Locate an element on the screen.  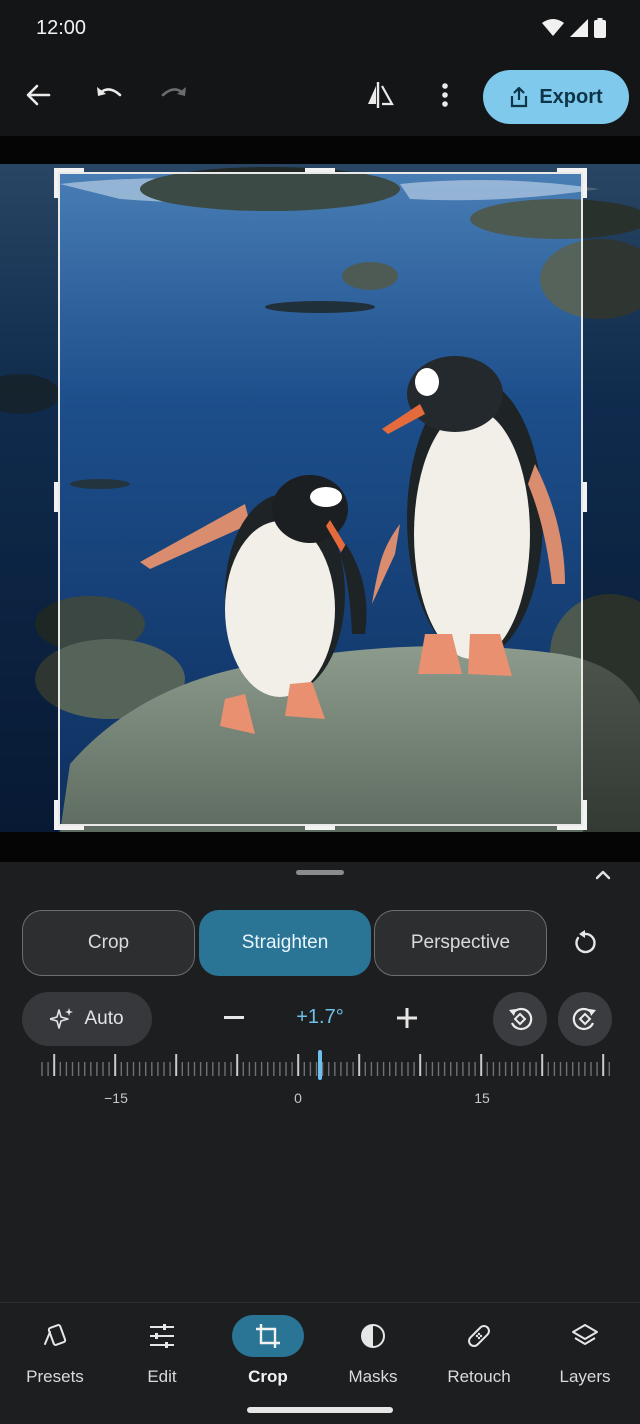
battery-icon is located at coordinates (600, 28).